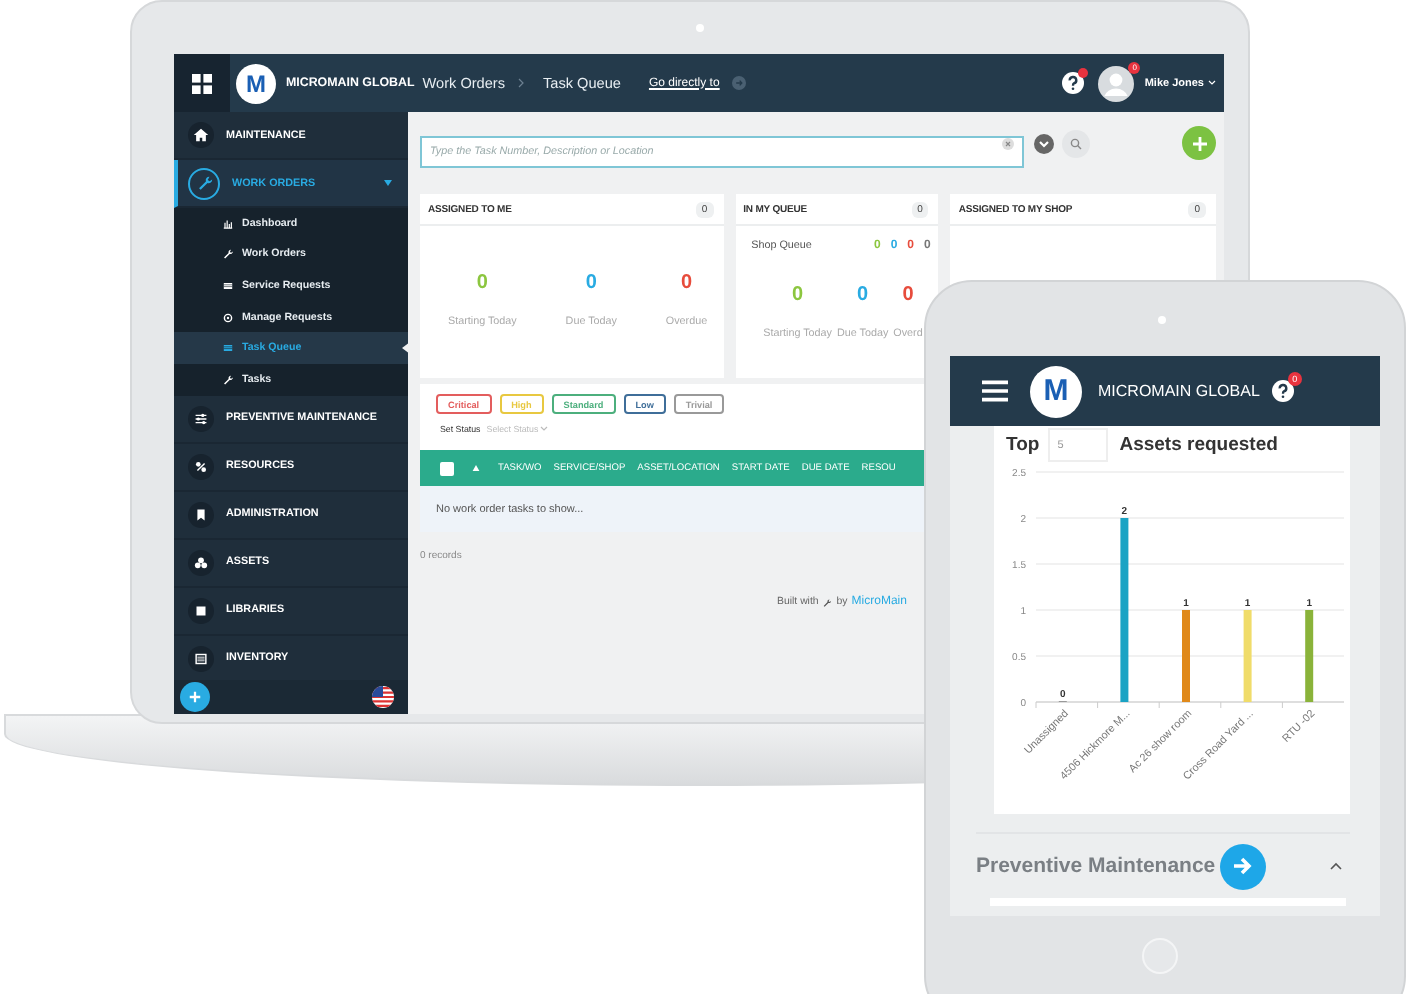 This screenshot has width=1410, height=994. Describe the element at coordinates (201, 418) in the screenshot. I see `sliders-icon` at that location.